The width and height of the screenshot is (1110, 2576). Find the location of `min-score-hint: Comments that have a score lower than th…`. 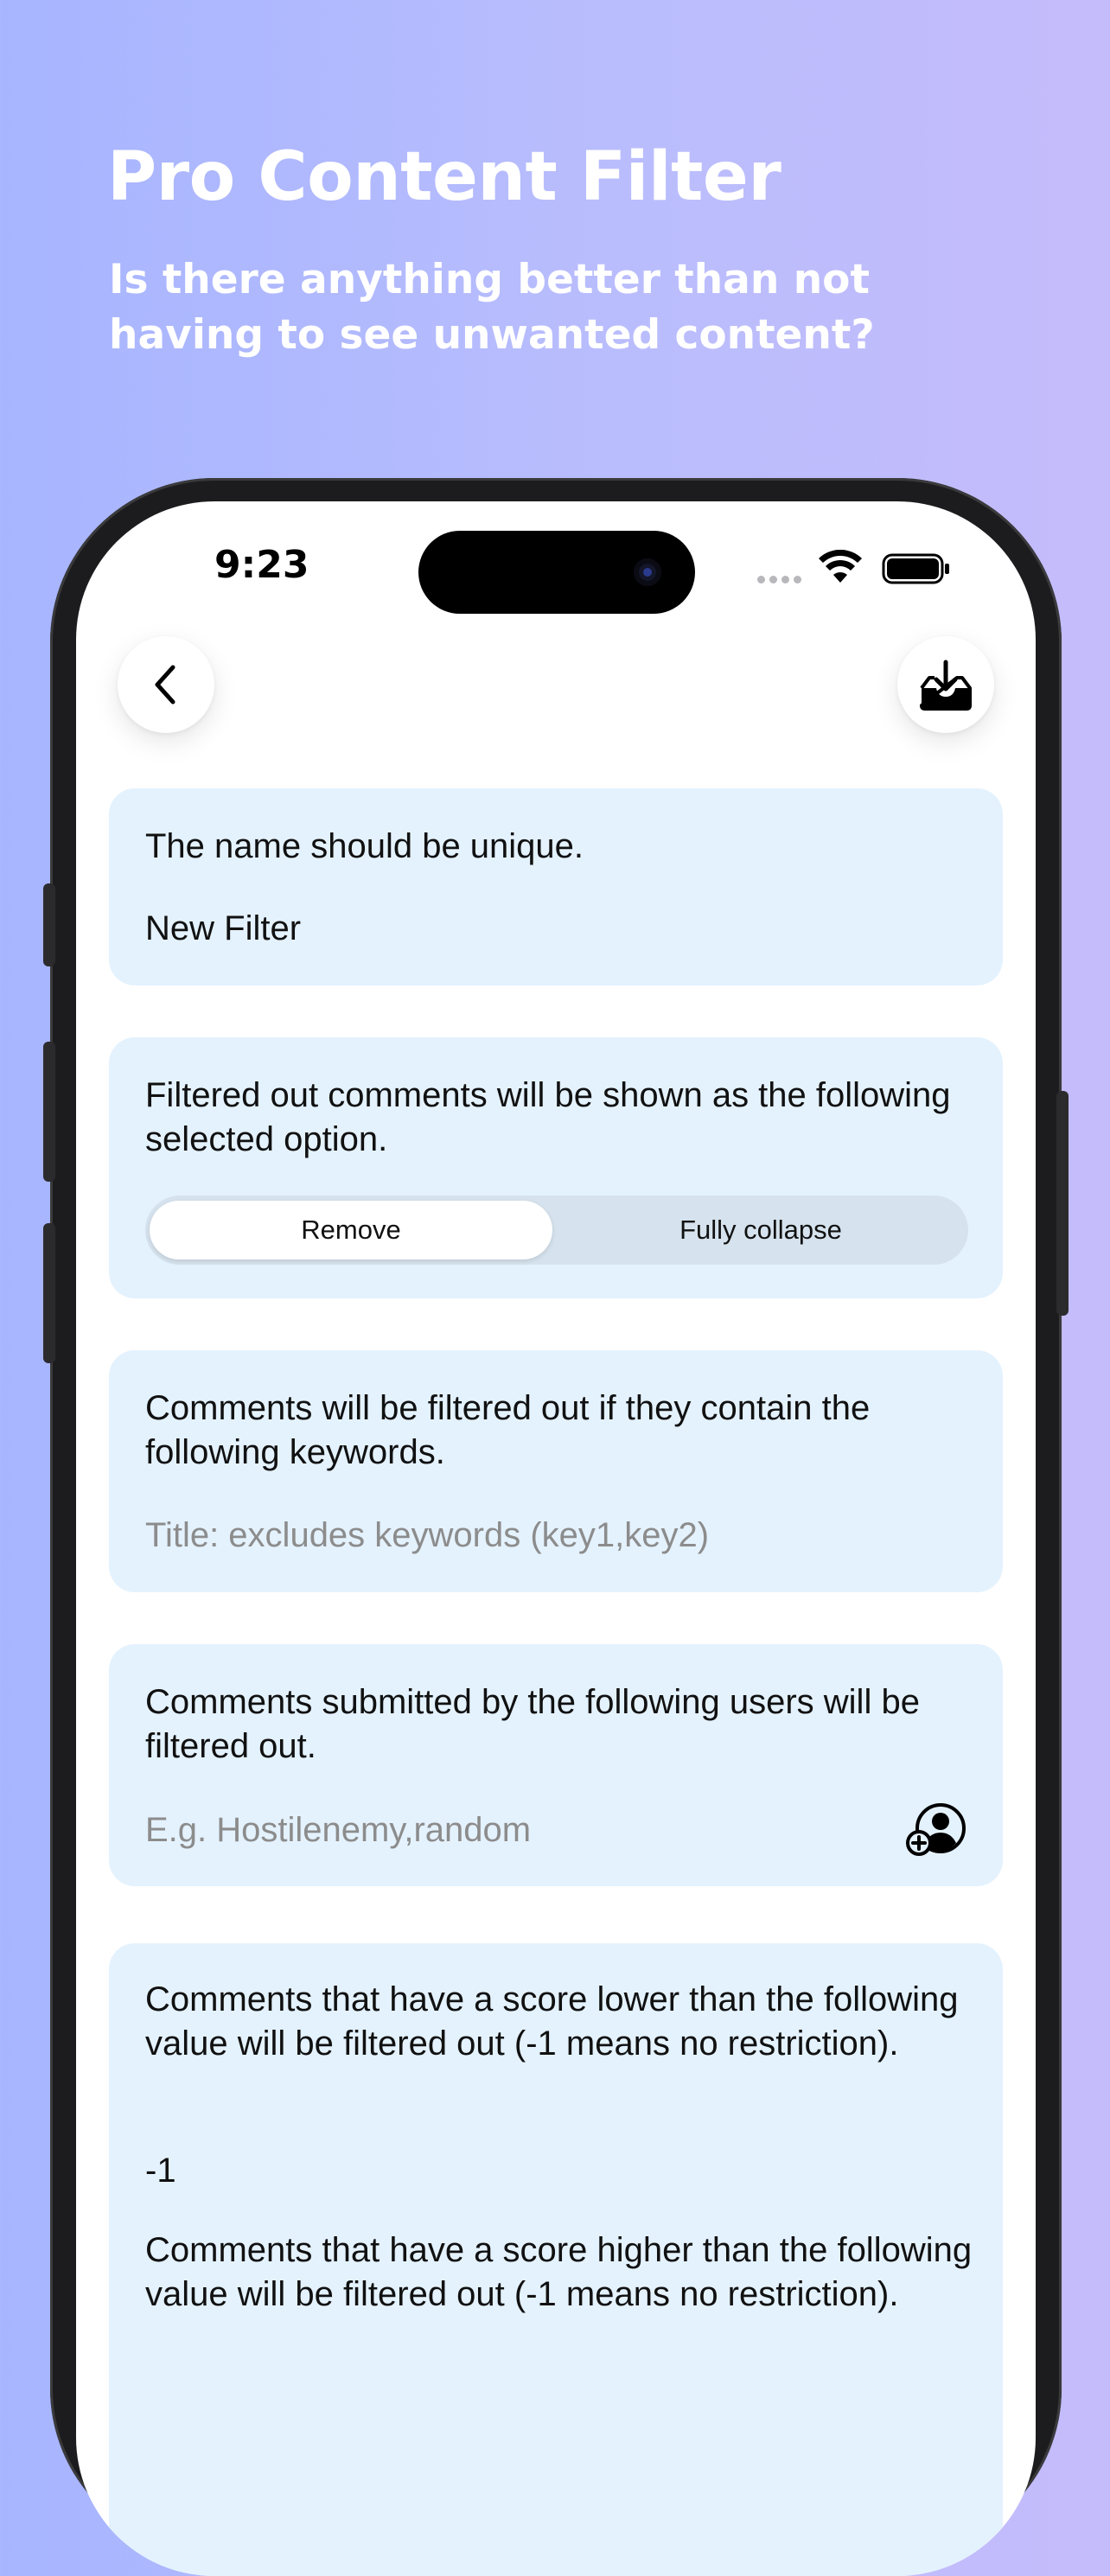

min-score-hint: Comments that have a score lower than th… is located at coordinates (552, 2021).